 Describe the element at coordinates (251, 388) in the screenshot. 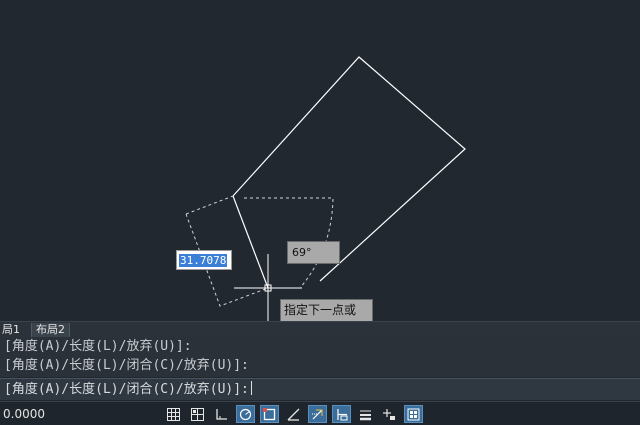

I see `text-caret` at that location.